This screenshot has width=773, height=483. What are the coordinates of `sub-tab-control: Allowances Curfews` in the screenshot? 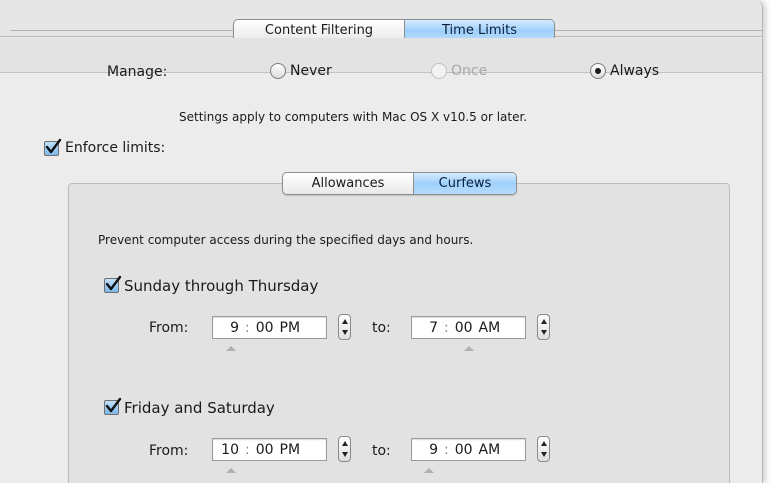 It's located at (399, 183).